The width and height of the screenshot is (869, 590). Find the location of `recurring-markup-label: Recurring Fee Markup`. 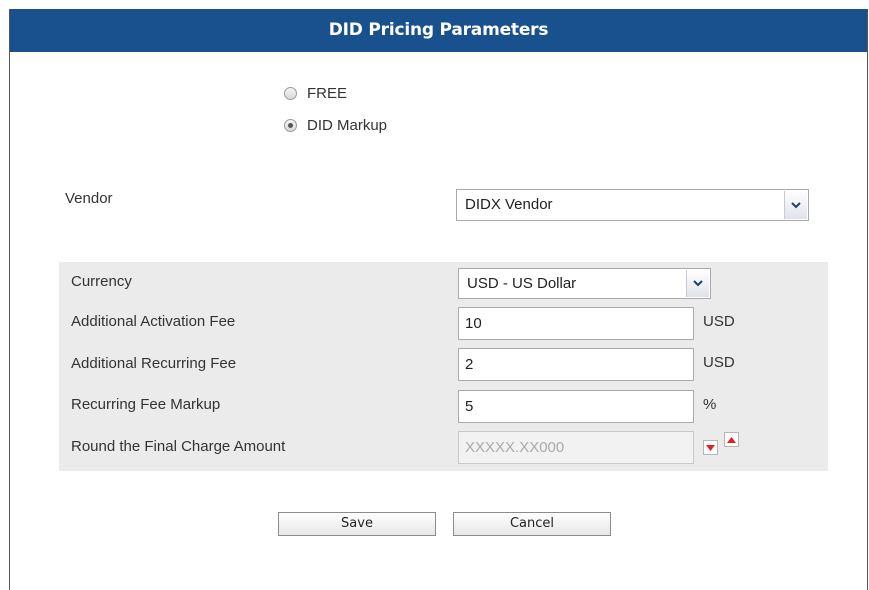

recurring-markup-label: Recurring Fee Markup is located at coordinates (146, 404).